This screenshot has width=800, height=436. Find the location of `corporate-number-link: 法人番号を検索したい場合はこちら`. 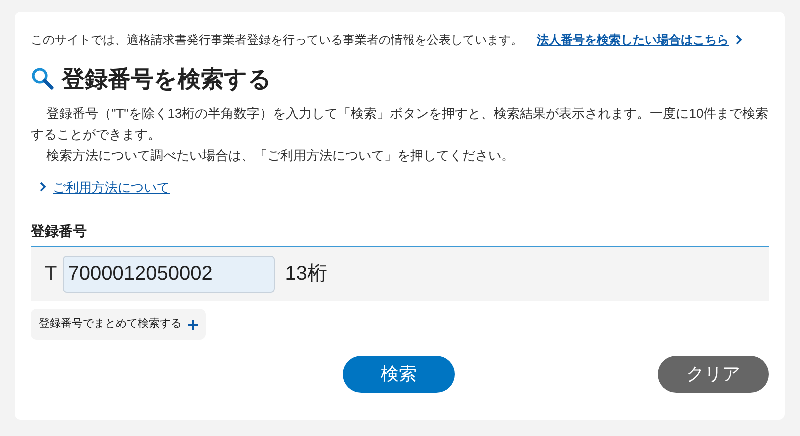

corporate-number-link: 法人番号を検索したい場合はこちら is located at coordinates (633, 40).